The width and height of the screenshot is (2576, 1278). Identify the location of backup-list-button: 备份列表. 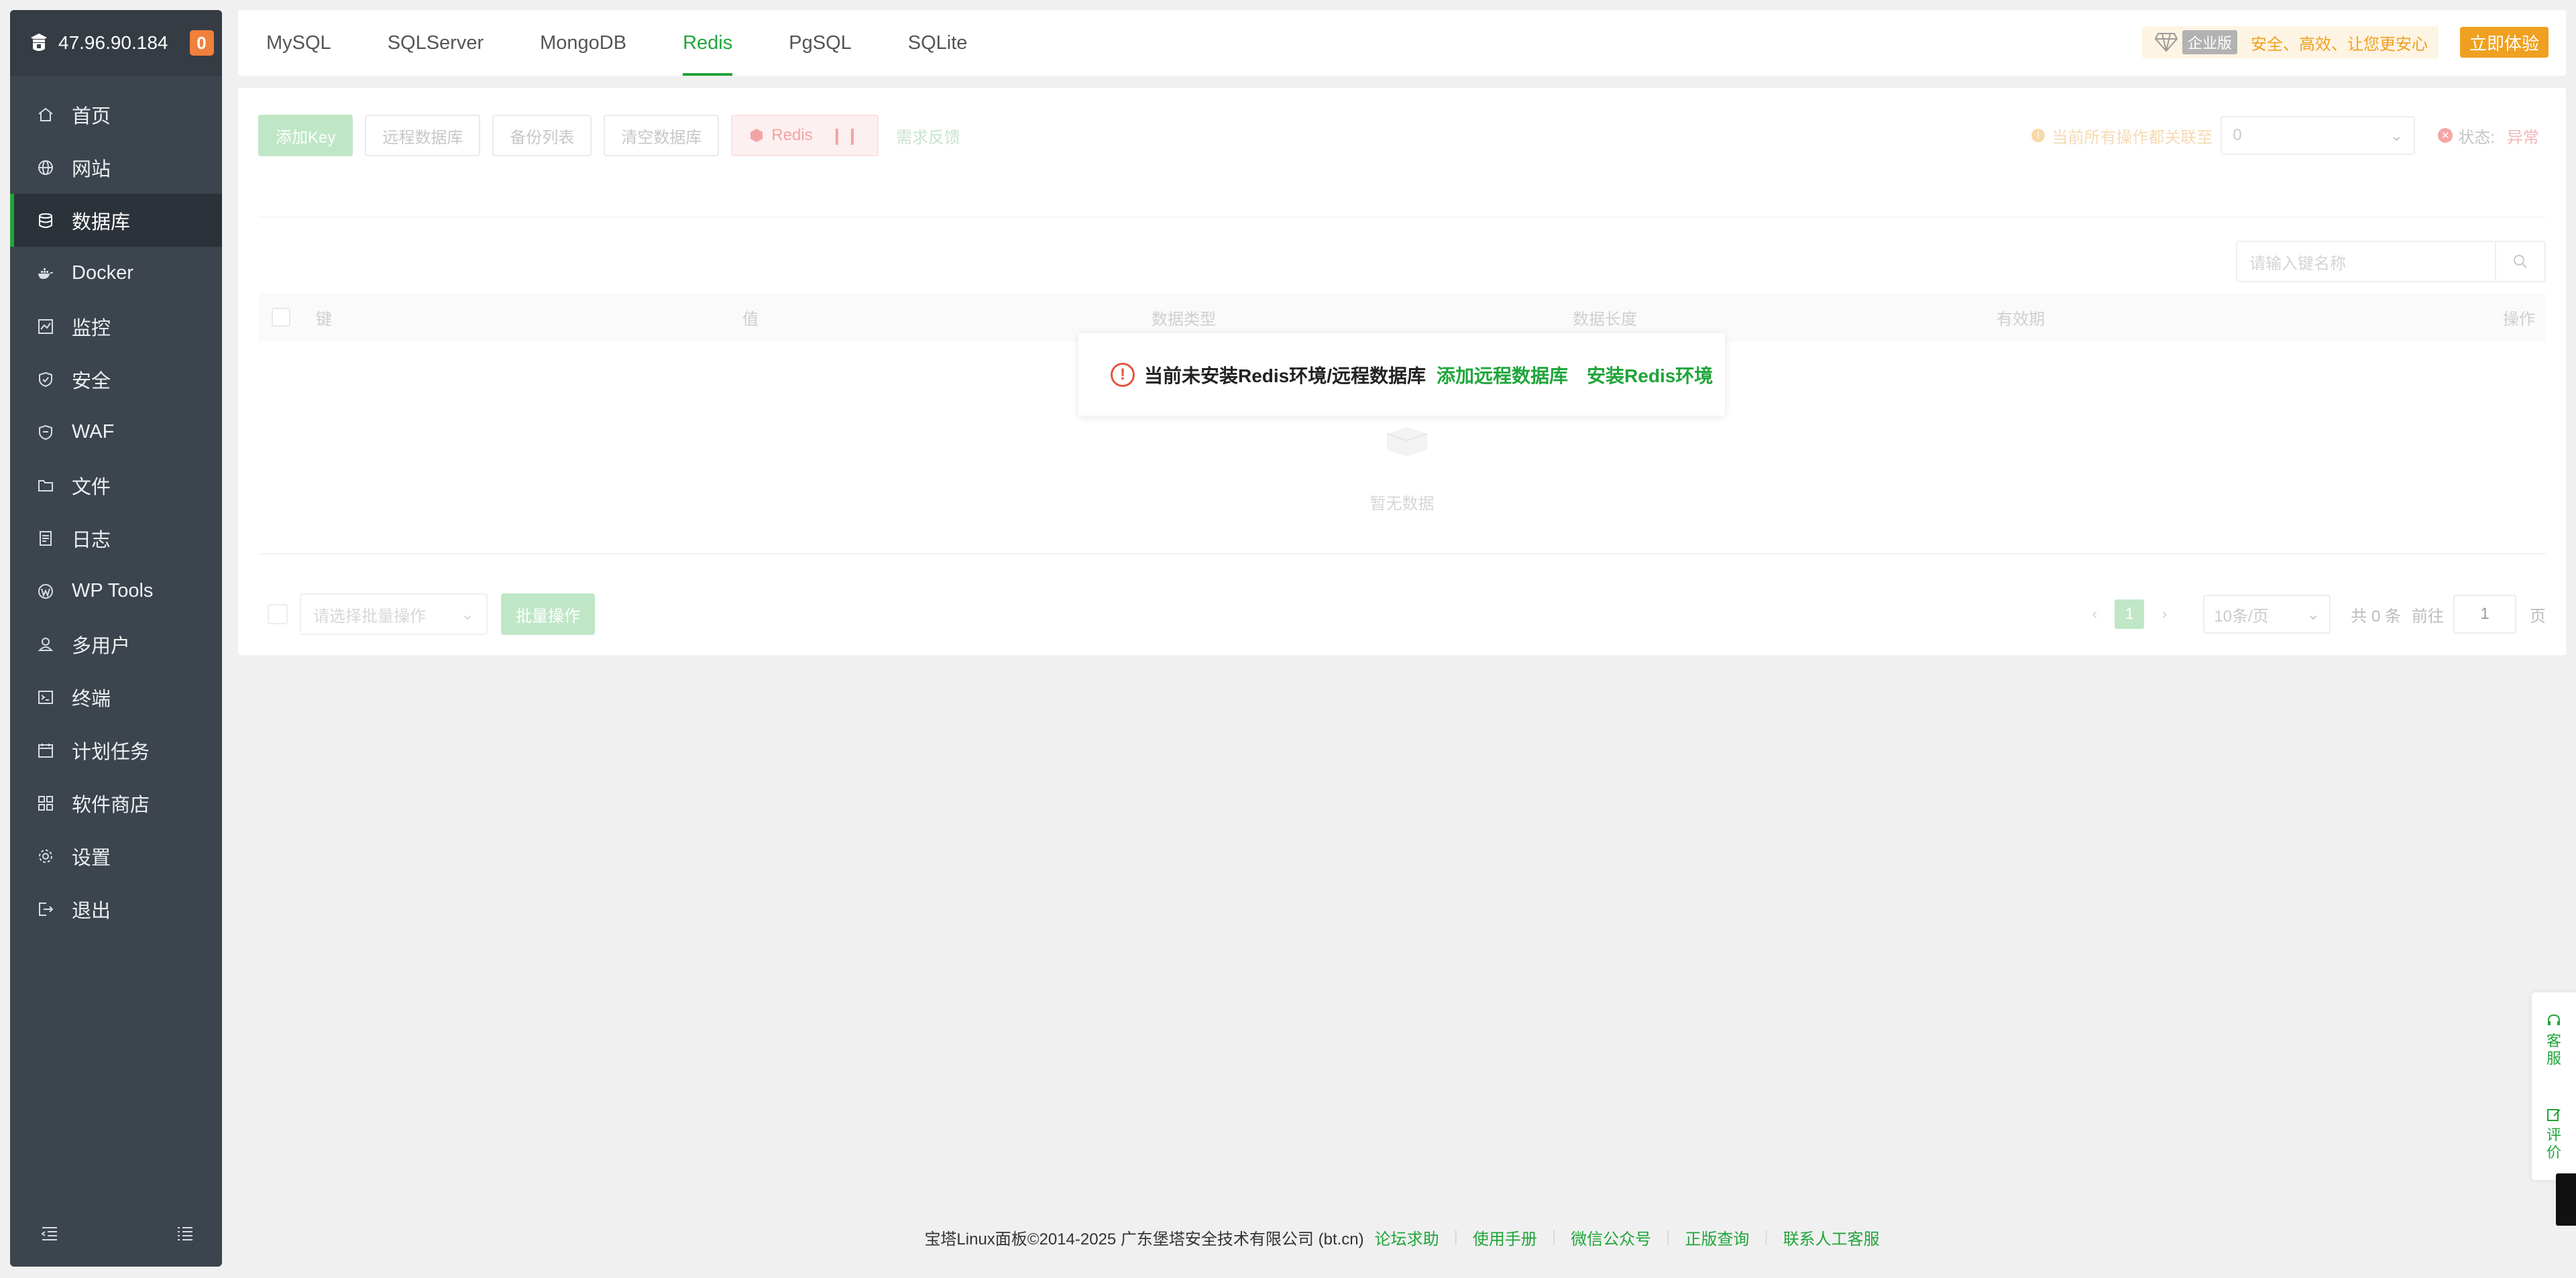
(542, 135).